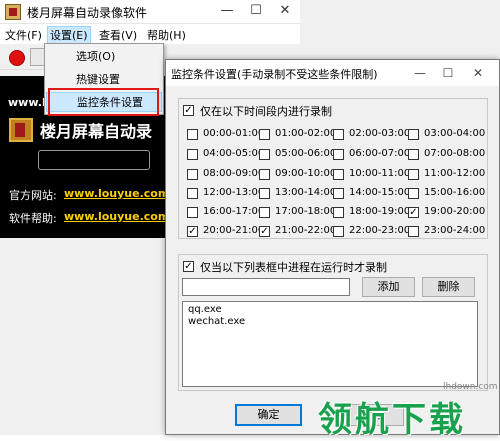  I want to click on delete-process-button: 删除, so click(448, 287).